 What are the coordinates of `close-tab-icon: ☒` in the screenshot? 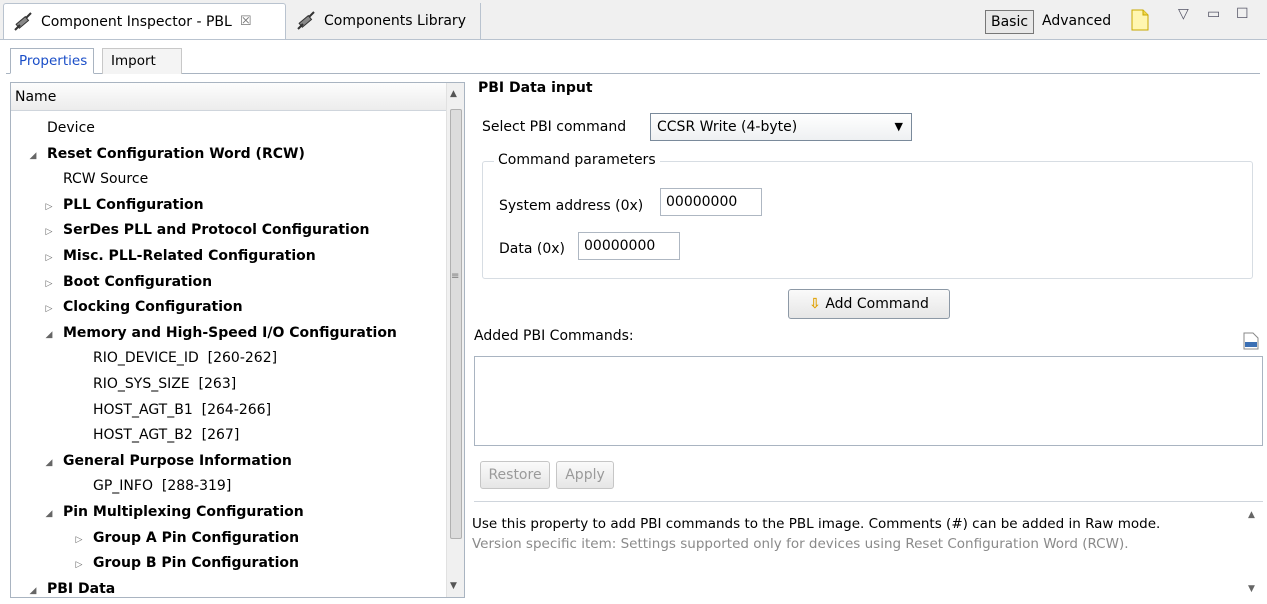 It's located at (246, 21).